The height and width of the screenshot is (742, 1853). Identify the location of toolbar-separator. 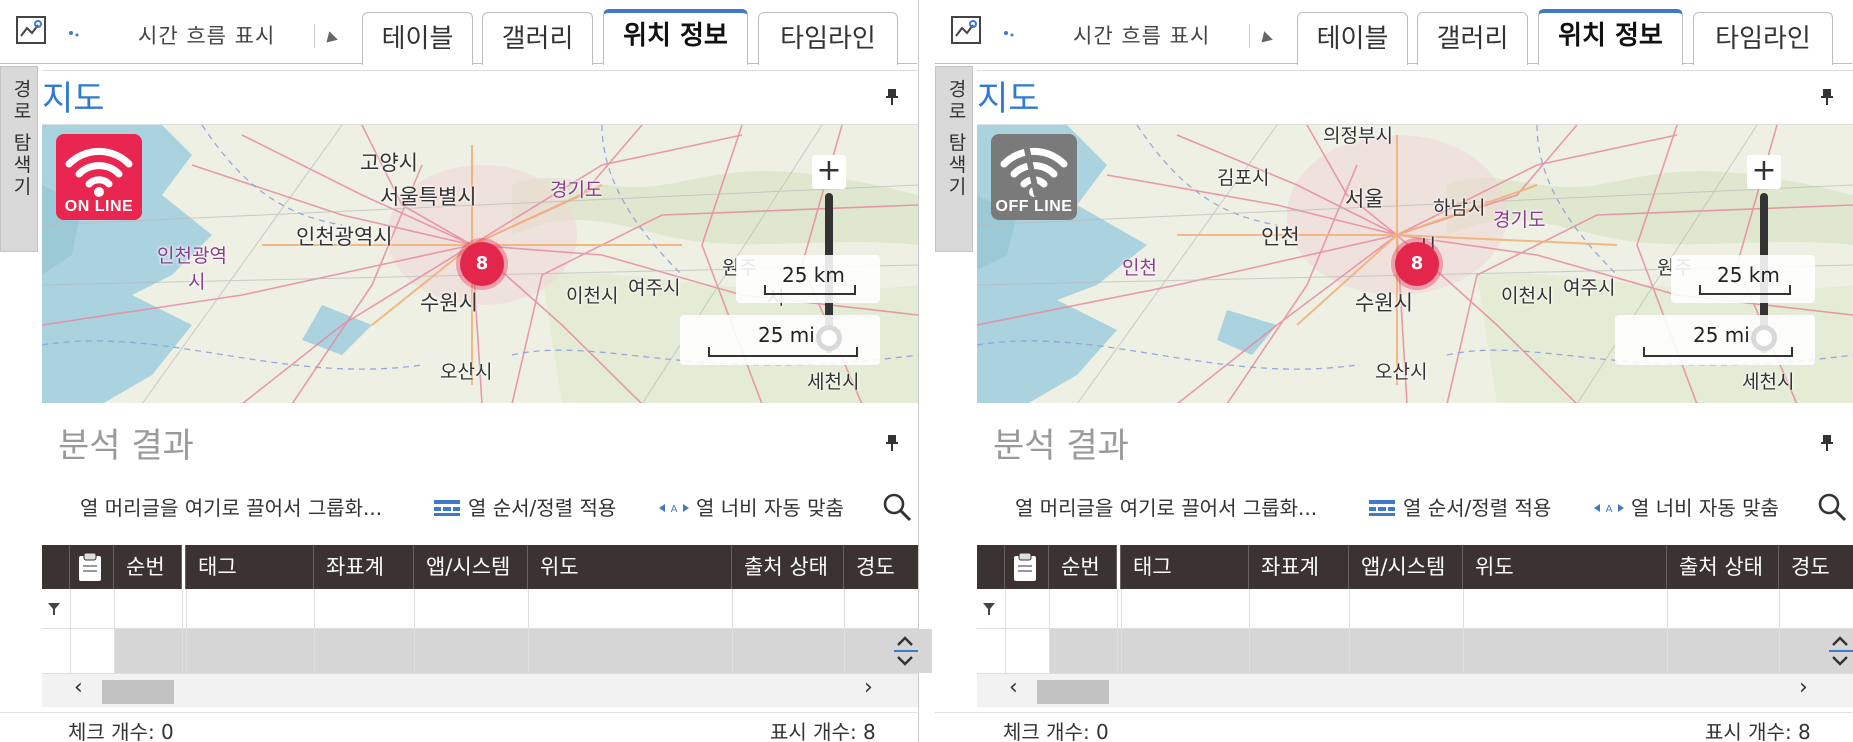
(314, 36).